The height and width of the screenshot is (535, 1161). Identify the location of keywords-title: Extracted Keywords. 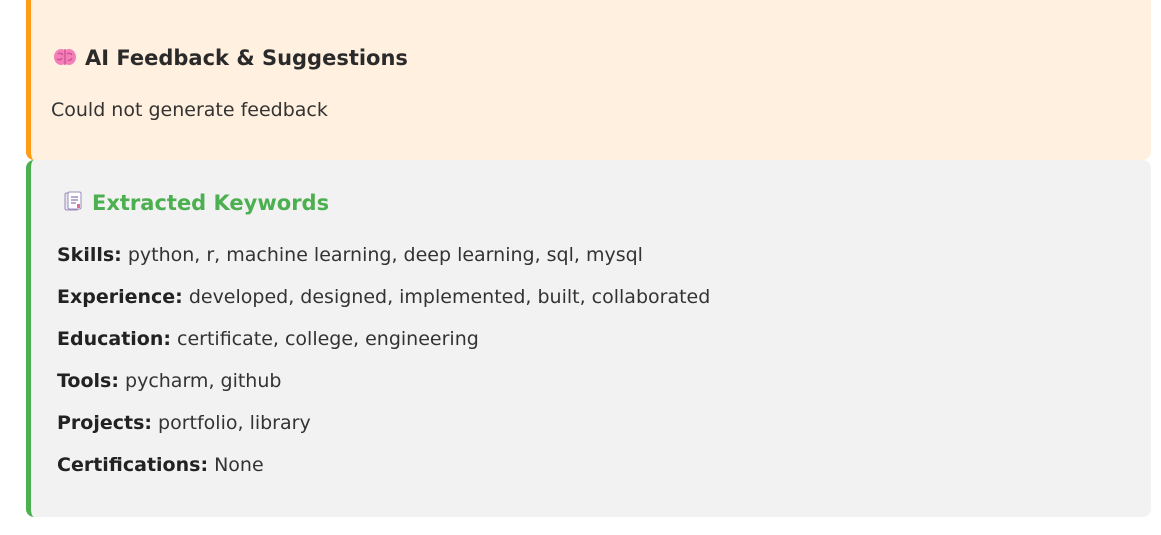
(211, 203).